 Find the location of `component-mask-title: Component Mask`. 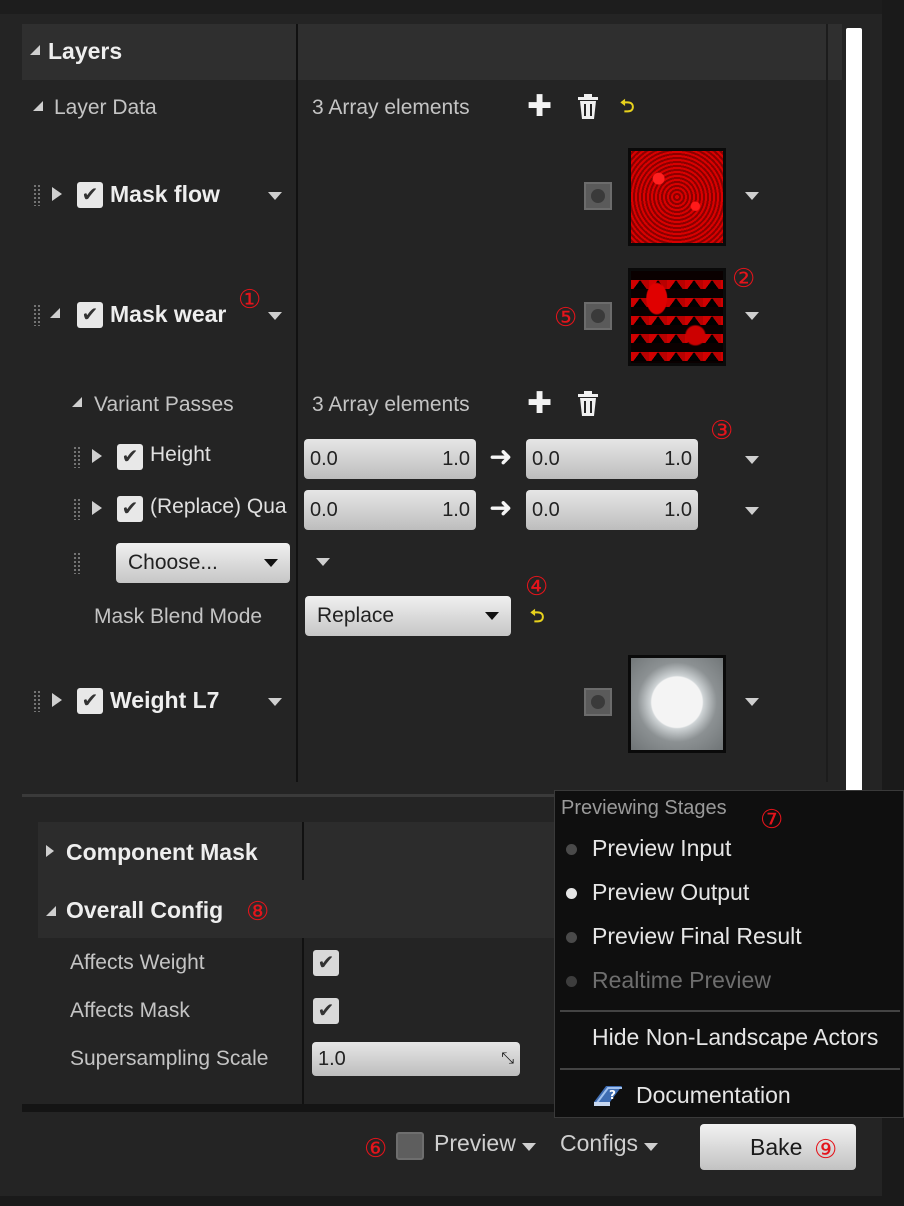

component-mask-title: Component Mask is located at coordinates (162, 852).